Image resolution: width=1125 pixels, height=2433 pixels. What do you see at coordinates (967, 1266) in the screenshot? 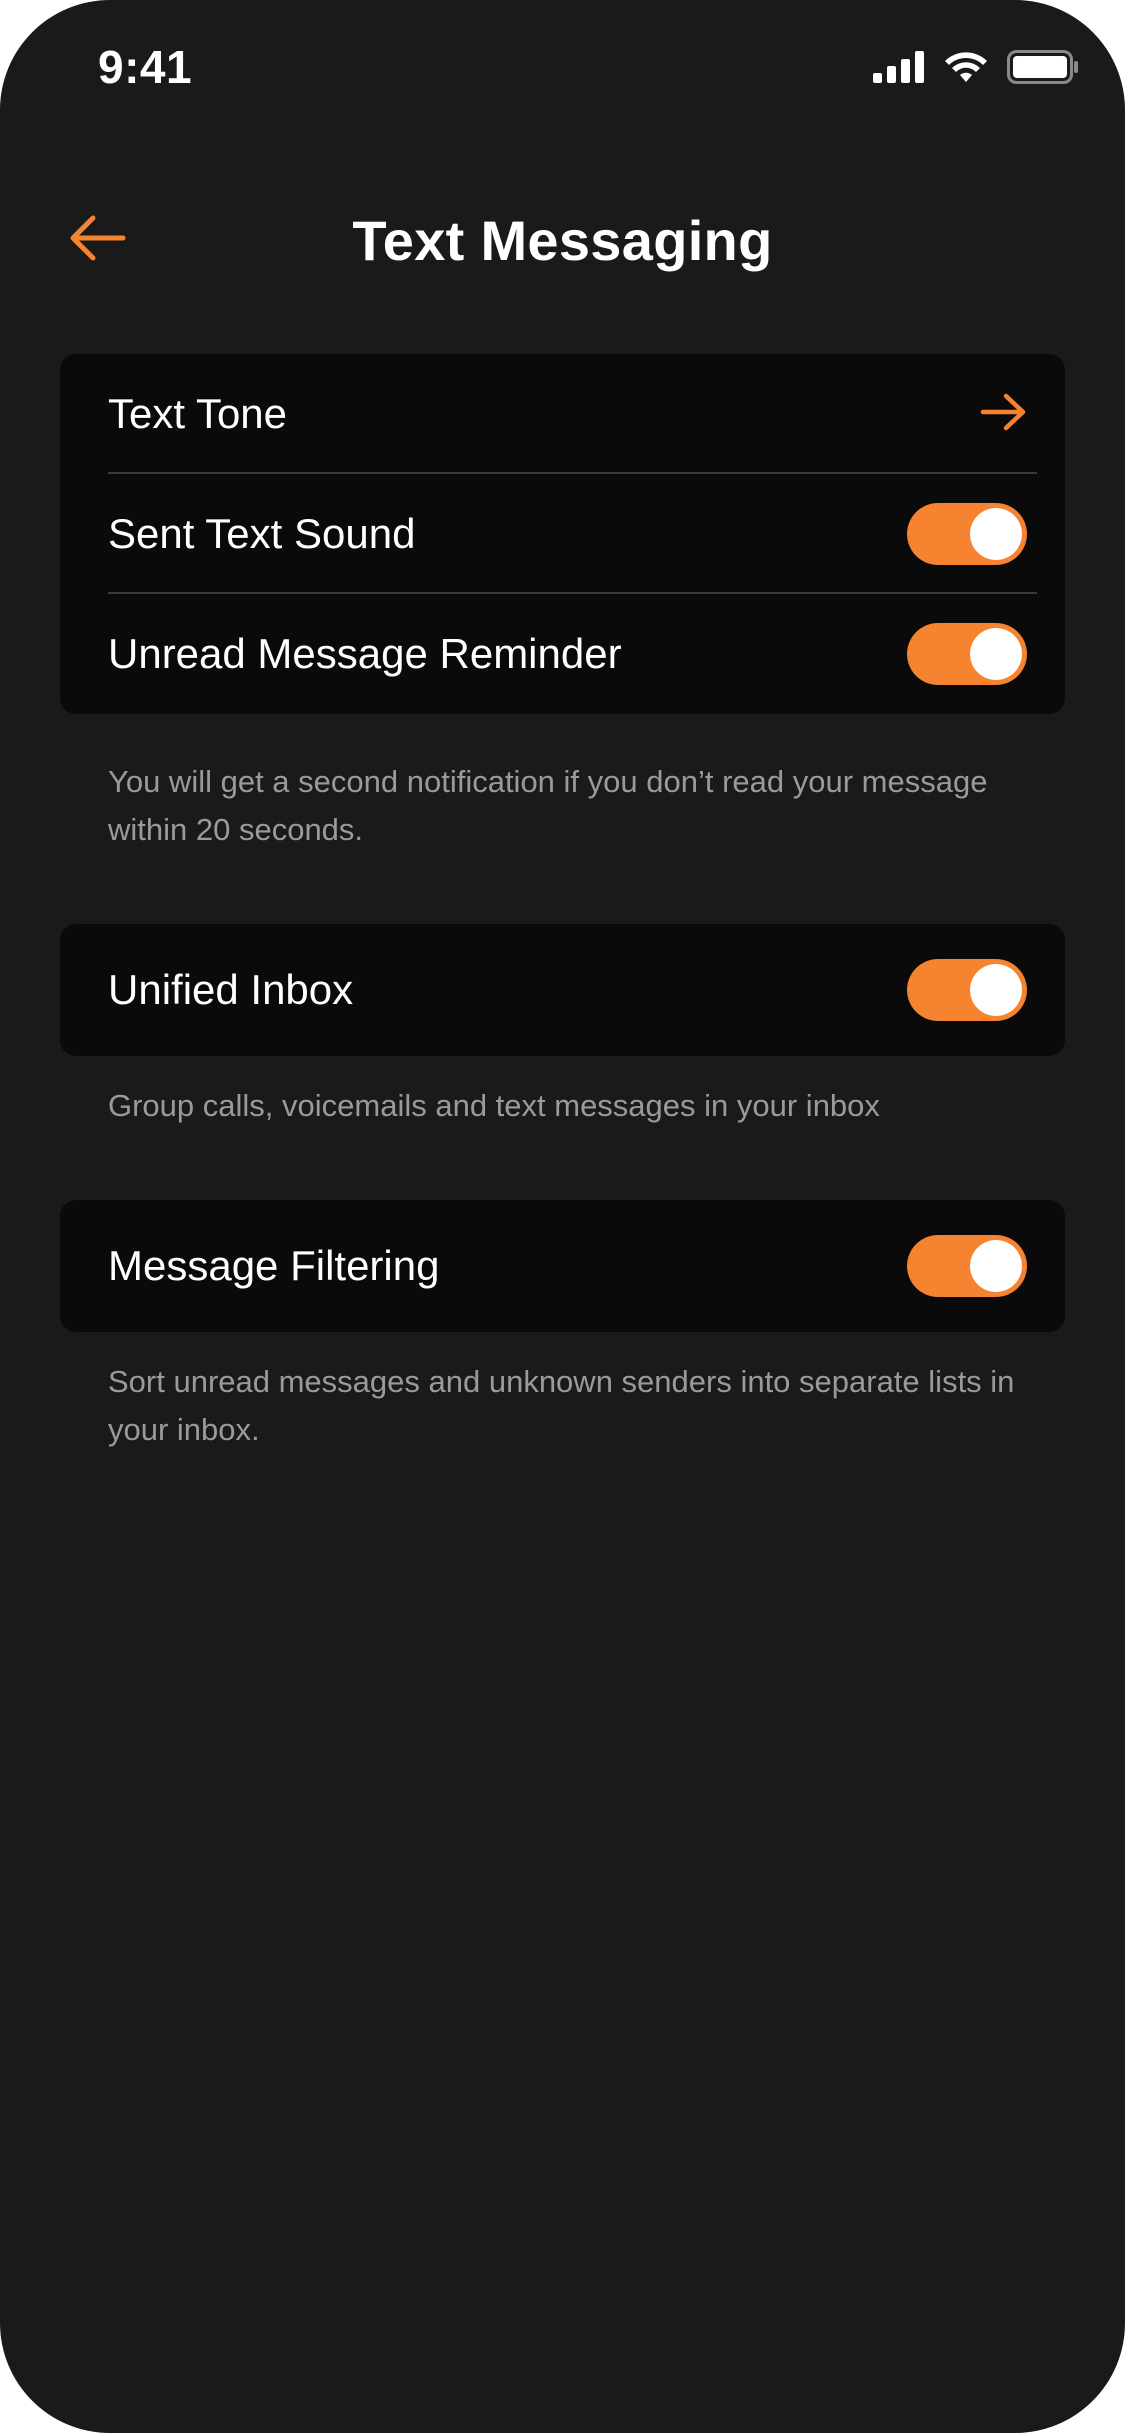
I see `message-filtering-toggle` at bounding box center [967, 1266].